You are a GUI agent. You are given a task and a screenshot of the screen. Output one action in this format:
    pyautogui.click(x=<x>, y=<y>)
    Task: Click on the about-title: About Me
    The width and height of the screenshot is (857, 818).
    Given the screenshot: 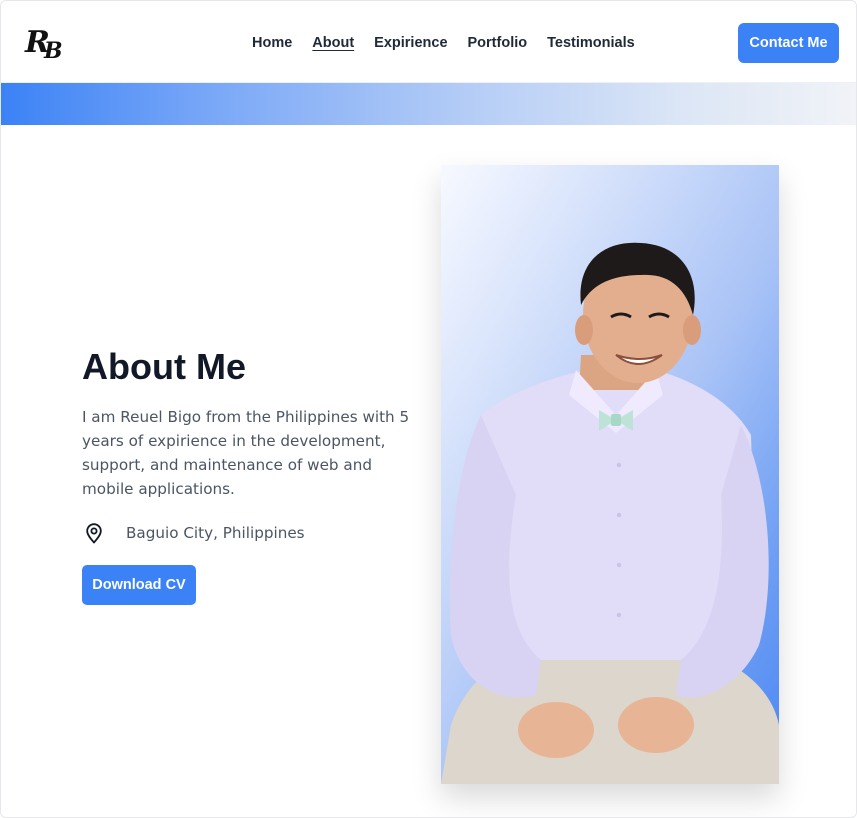 What is the action you would take?
    pyautogui.click(x=164, y=366)
    